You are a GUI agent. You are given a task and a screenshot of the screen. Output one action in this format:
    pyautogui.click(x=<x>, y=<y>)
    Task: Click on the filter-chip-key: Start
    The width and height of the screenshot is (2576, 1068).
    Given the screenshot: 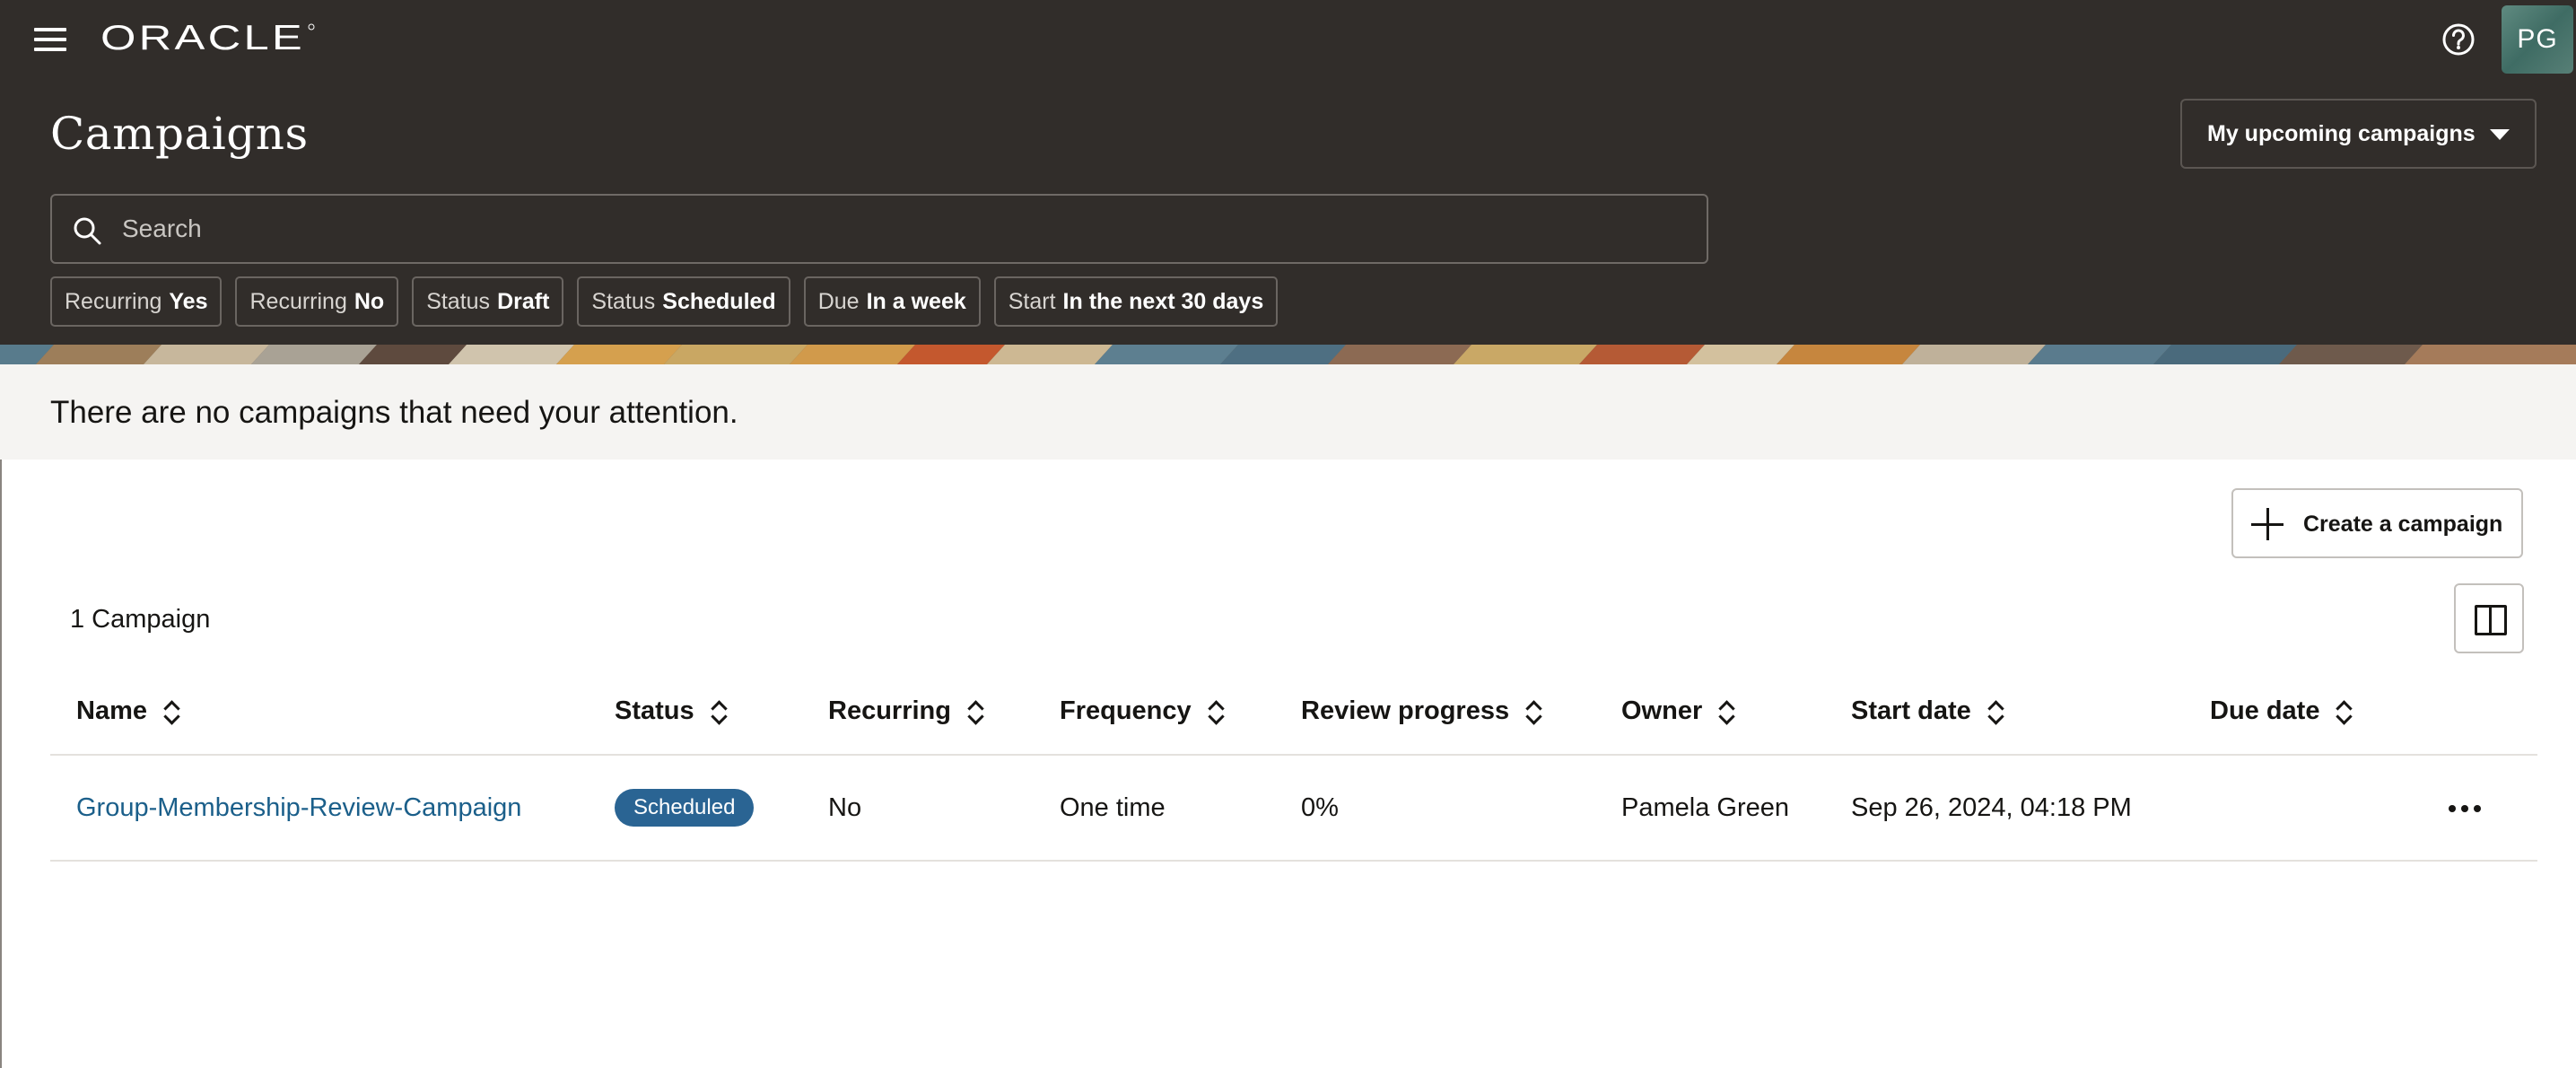 What is the action you would take?
    pyautogui.click(x=1032, y=301)
    